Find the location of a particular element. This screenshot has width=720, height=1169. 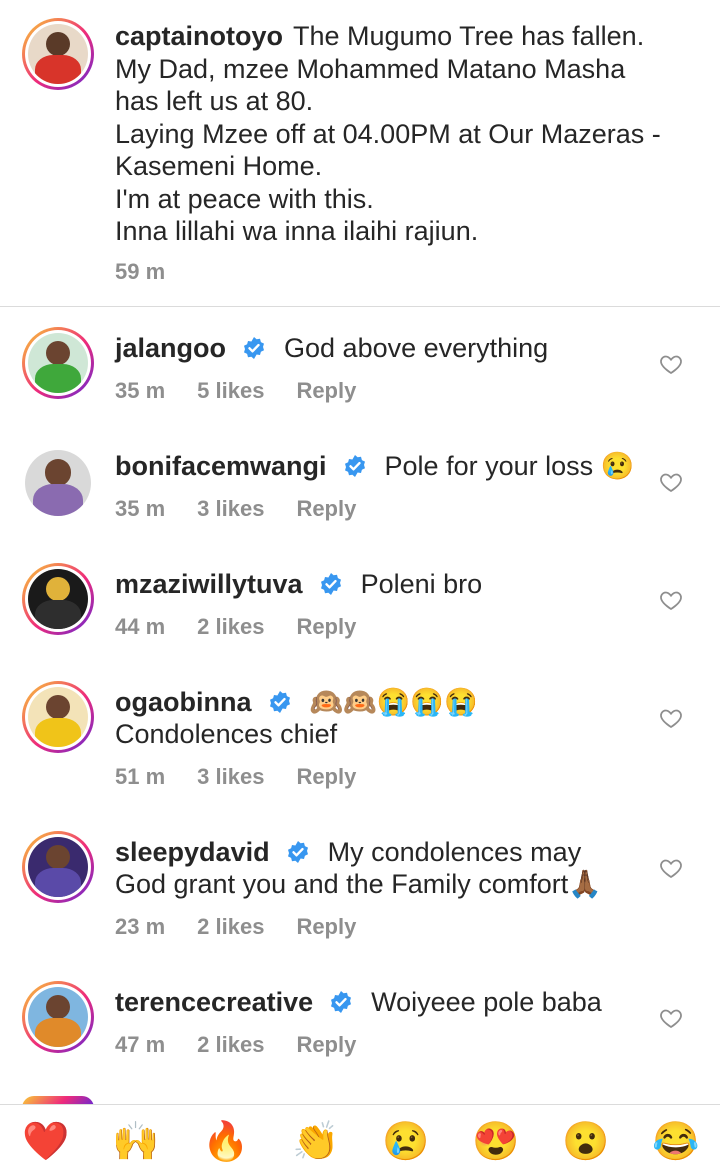

comment-text-block: terencecreative Woiyeee pole baba is located at coordinates (375, 1002).